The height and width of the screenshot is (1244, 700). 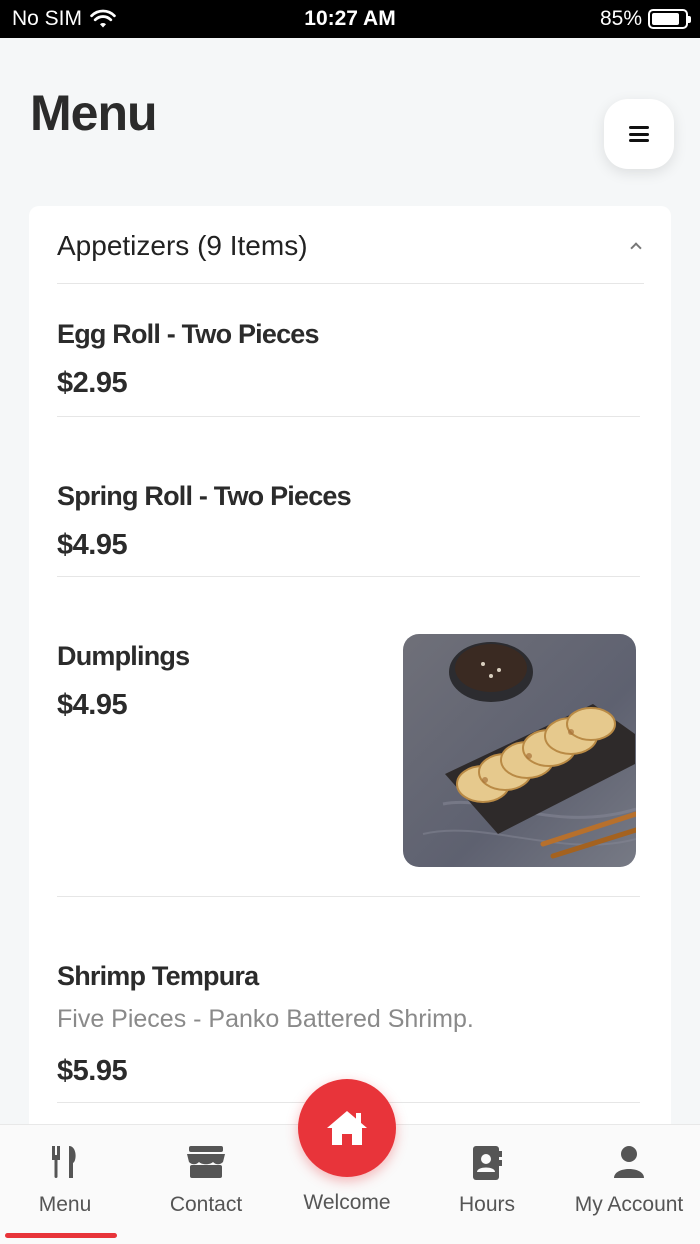 I want to click on nav-item-menu: Menu, so click(x=67, y=1184).